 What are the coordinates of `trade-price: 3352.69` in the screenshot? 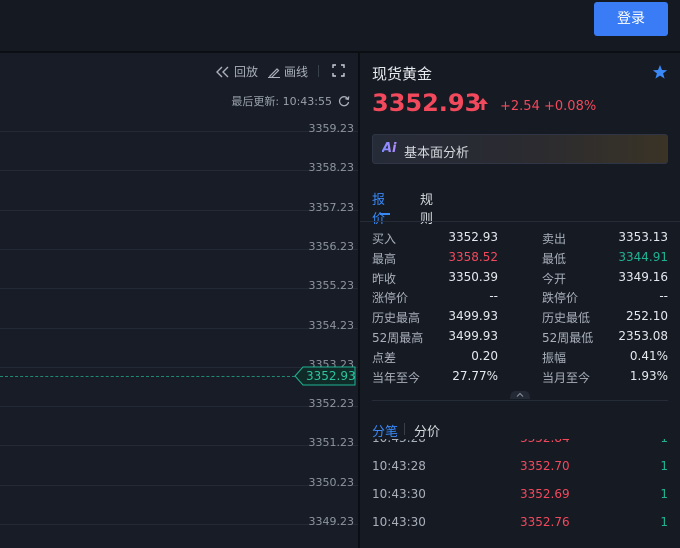 It's located at (545, 494).